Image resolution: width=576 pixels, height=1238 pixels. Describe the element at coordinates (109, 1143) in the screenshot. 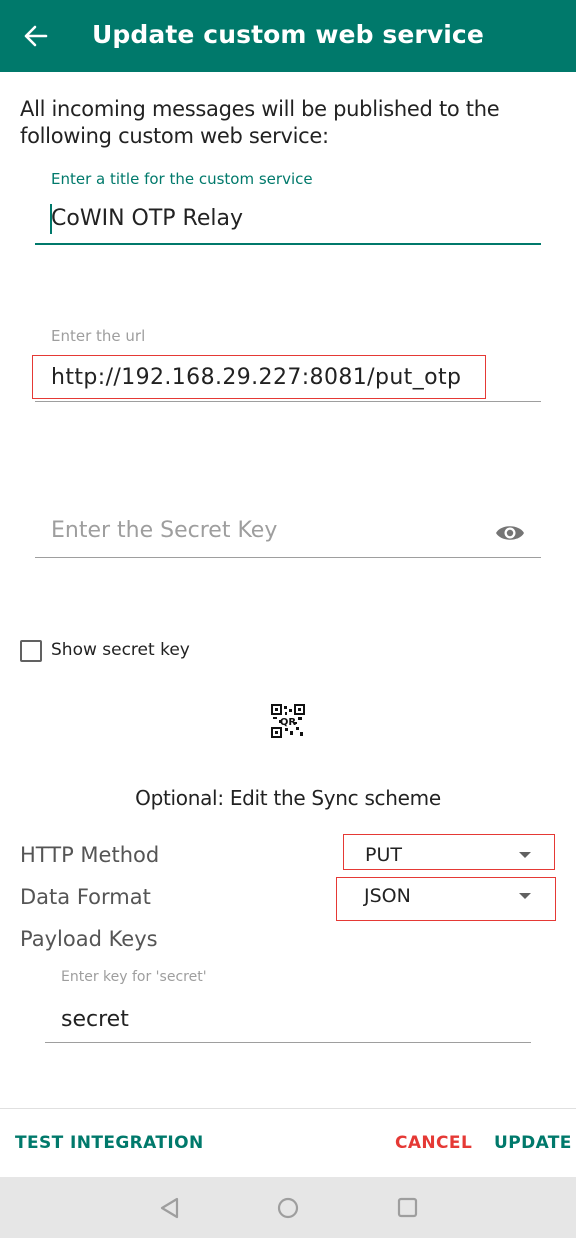

I see `test-integration-button: TEST INTEGRATION` at that location.